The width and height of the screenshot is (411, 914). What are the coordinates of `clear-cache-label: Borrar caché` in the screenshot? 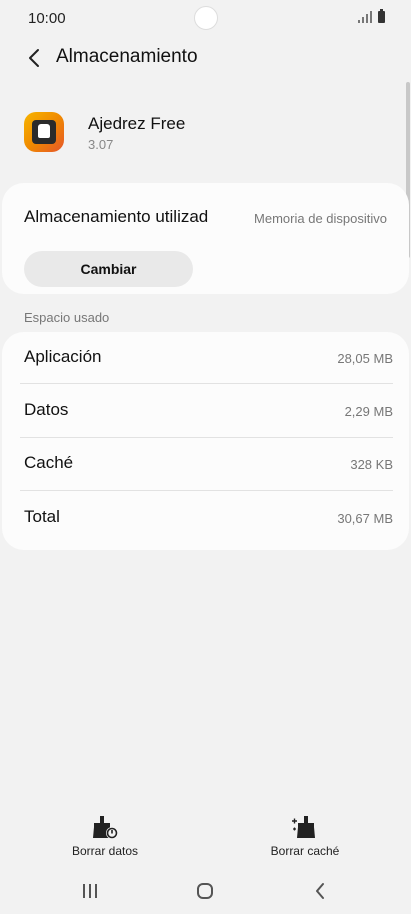 It's located at (305, 851).